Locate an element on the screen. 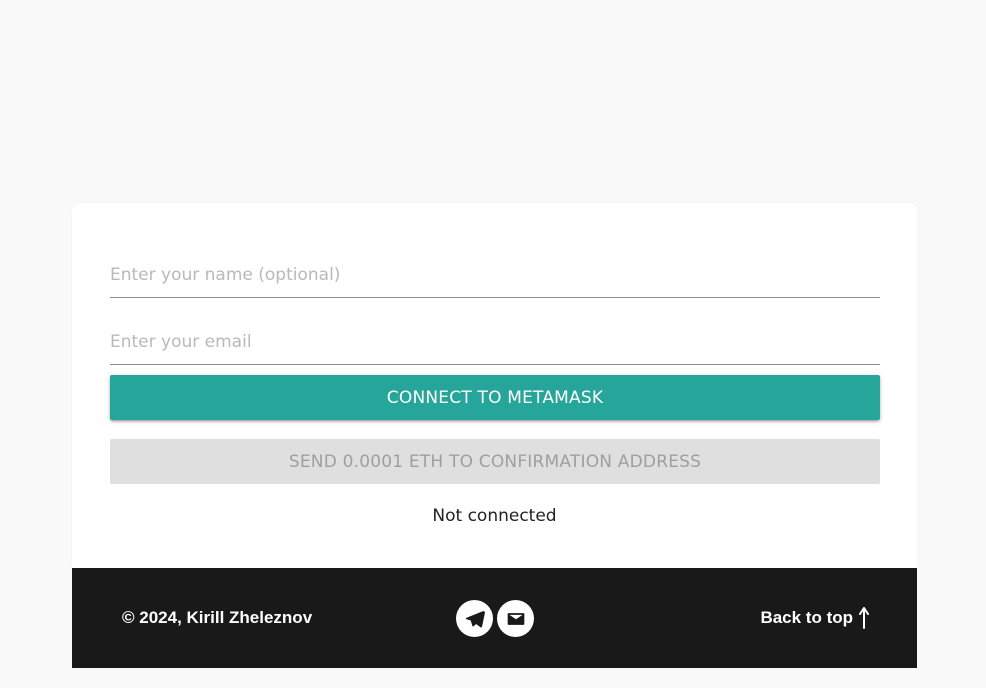 The image size is (986, 688). send-eth-button: SEND 0.0001 ETH TO CONFIRMATION ADDRESS is located at coordinates (495, 461).